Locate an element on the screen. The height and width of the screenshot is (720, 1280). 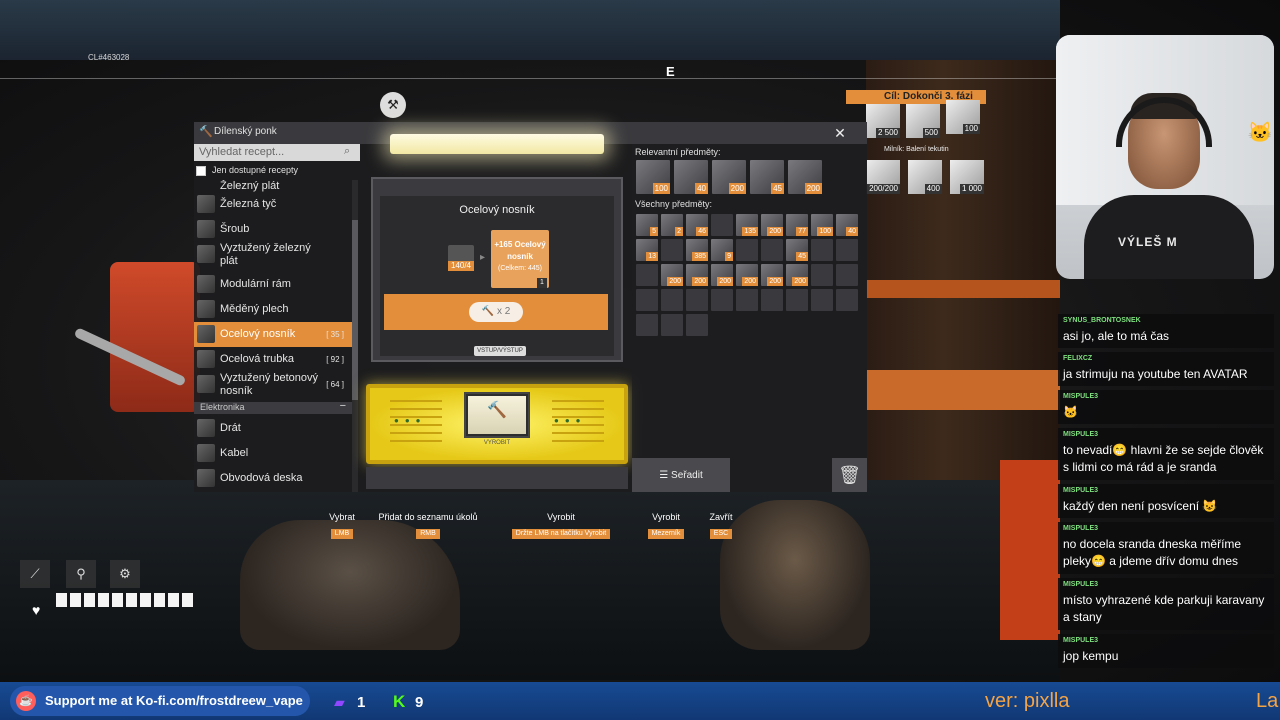
available-only-checkbox is located at coordinates (201, 171).